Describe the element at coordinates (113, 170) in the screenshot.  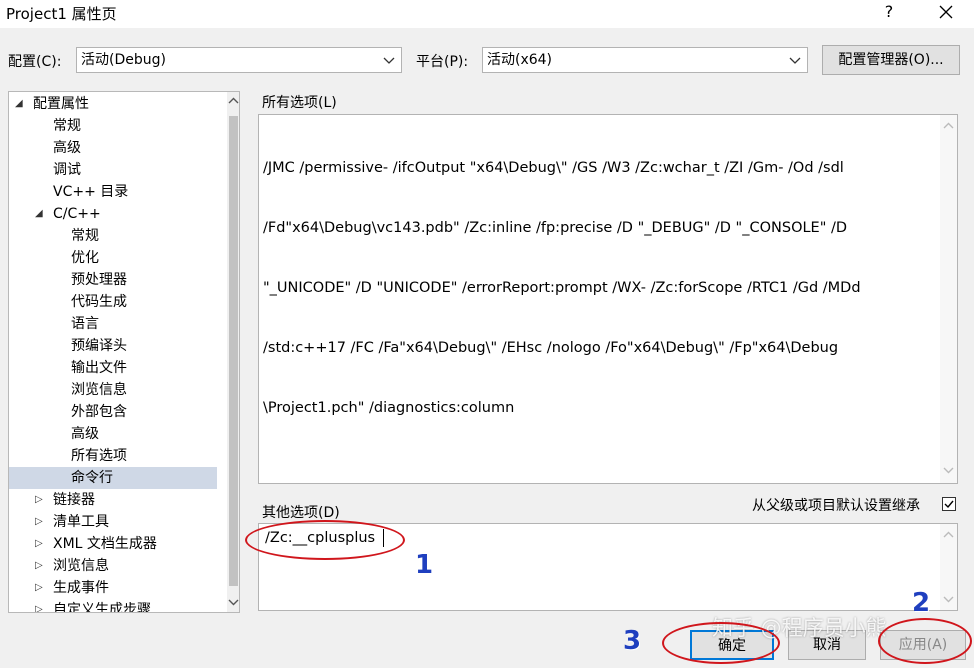
I see `tree-item: 调试` at that location.